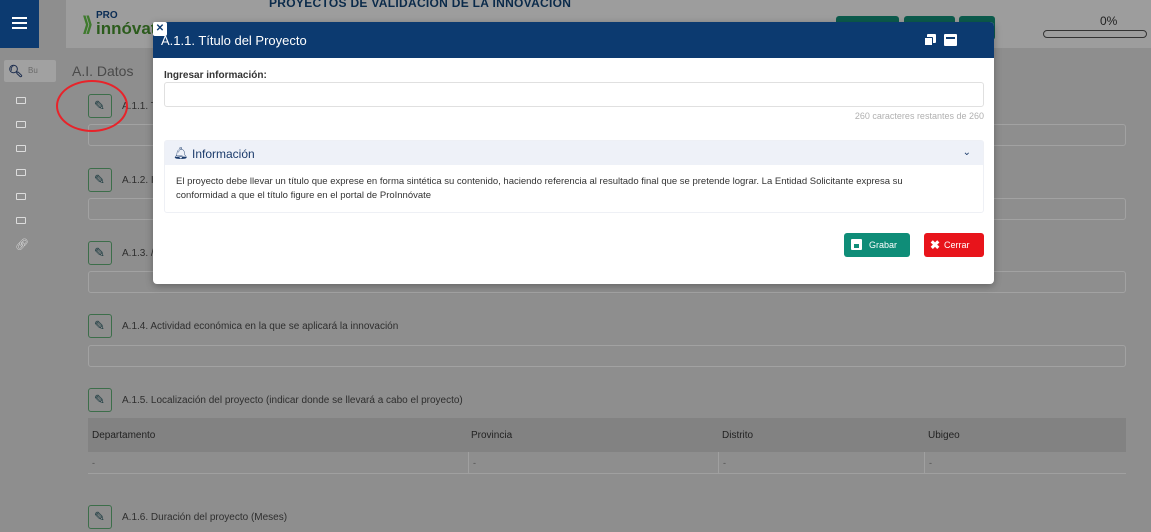  Describe the element at coordinates (856, 244) in the screenshot. I see `save-icon` at that location.